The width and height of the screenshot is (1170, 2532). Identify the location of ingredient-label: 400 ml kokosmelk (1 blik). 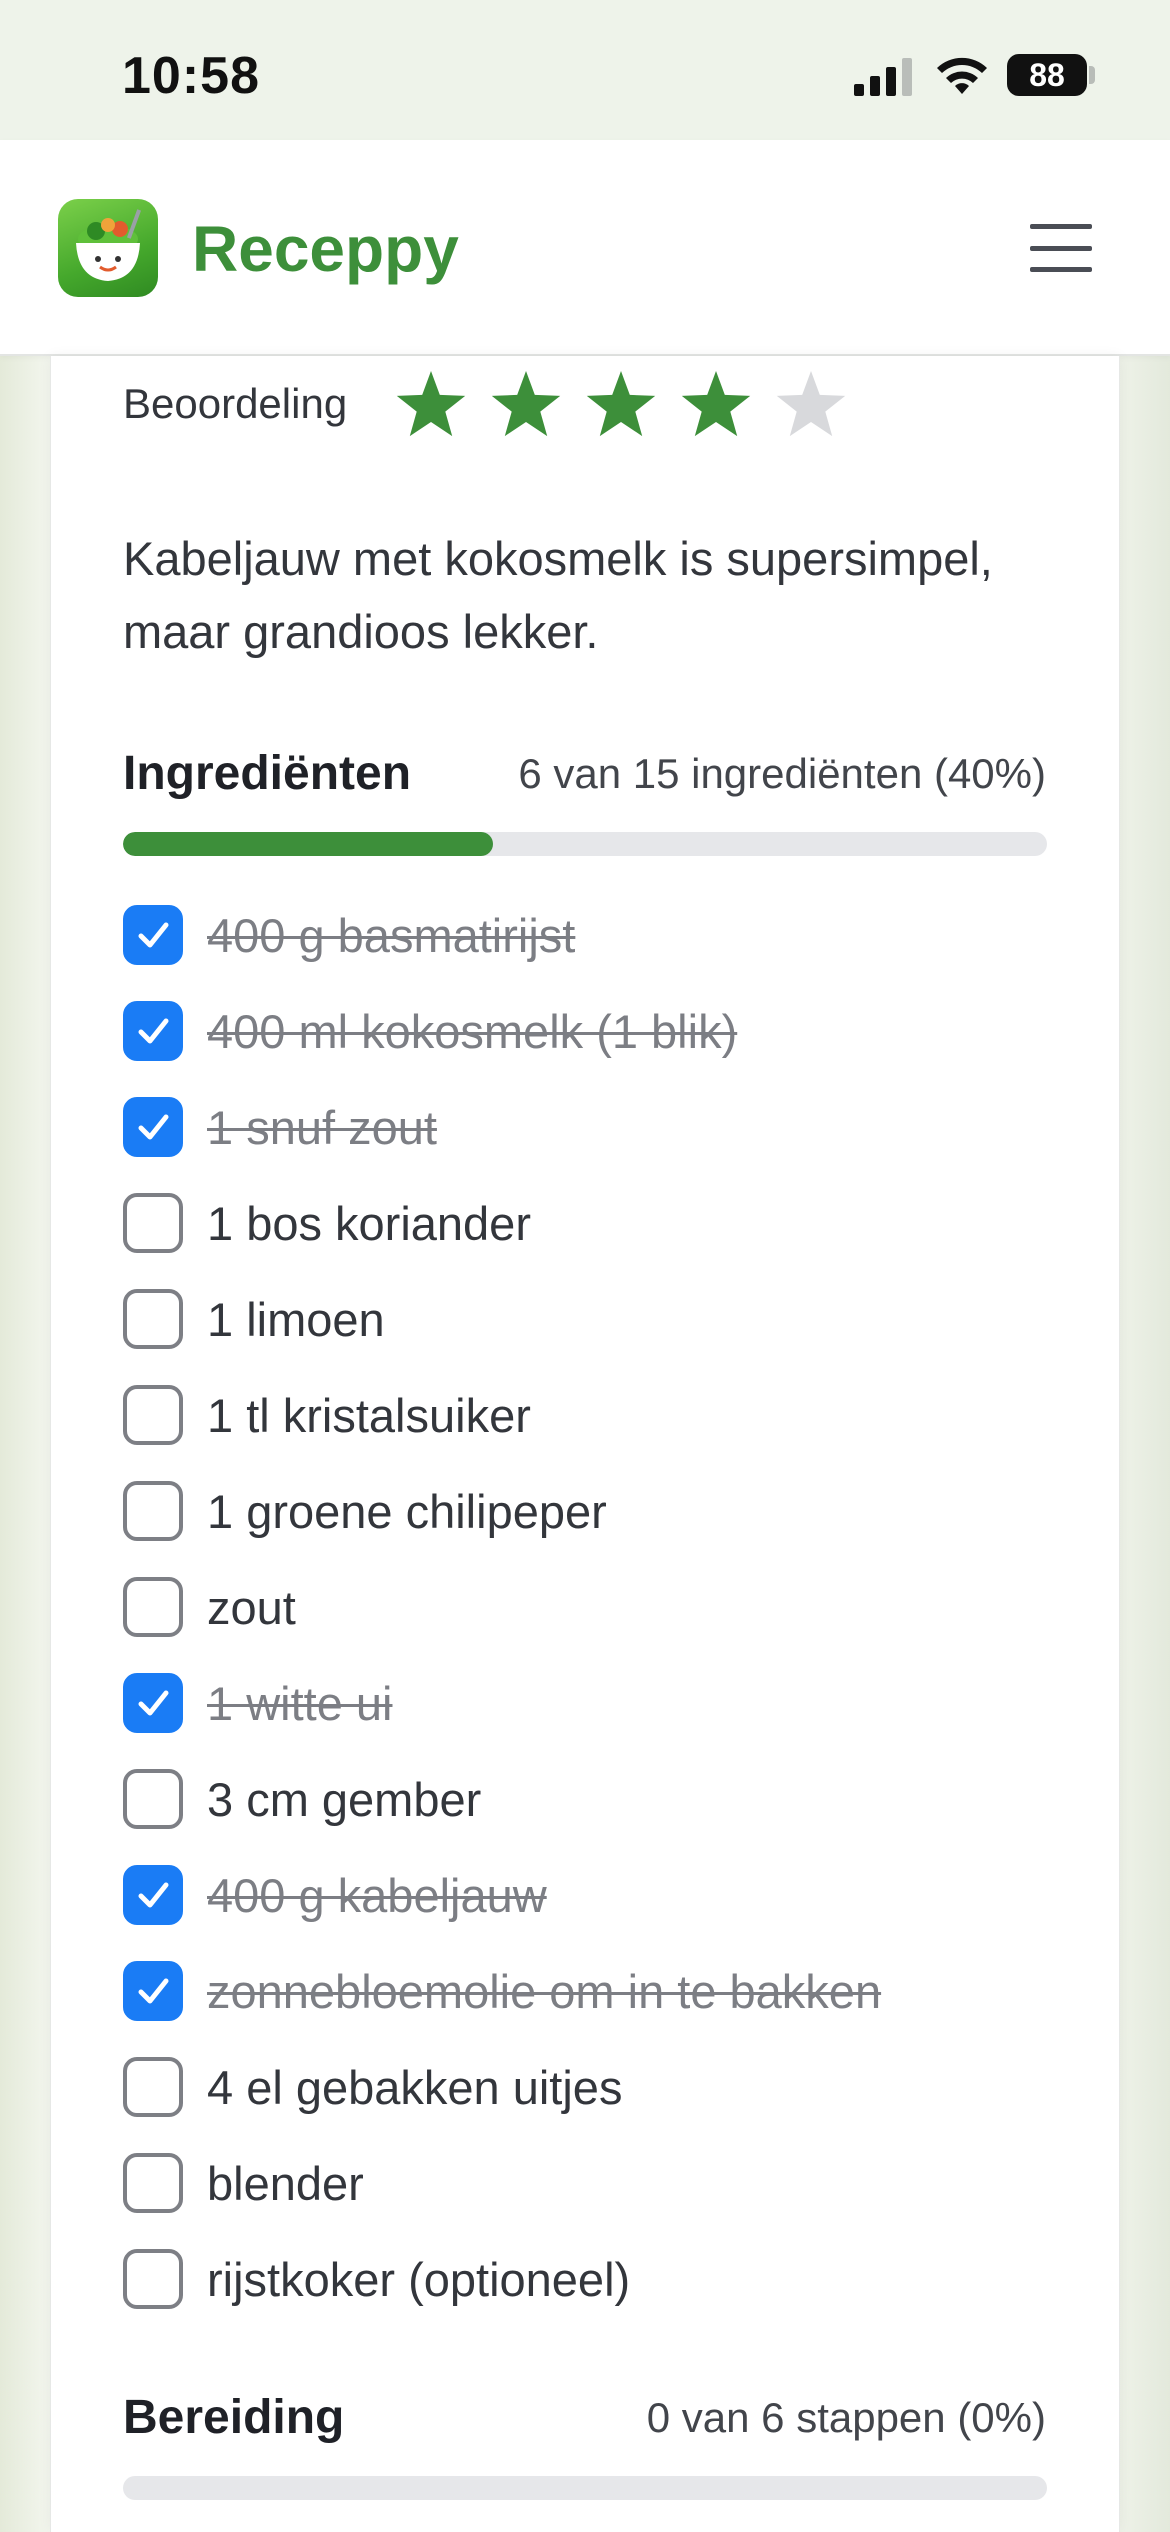
(472, 1031).